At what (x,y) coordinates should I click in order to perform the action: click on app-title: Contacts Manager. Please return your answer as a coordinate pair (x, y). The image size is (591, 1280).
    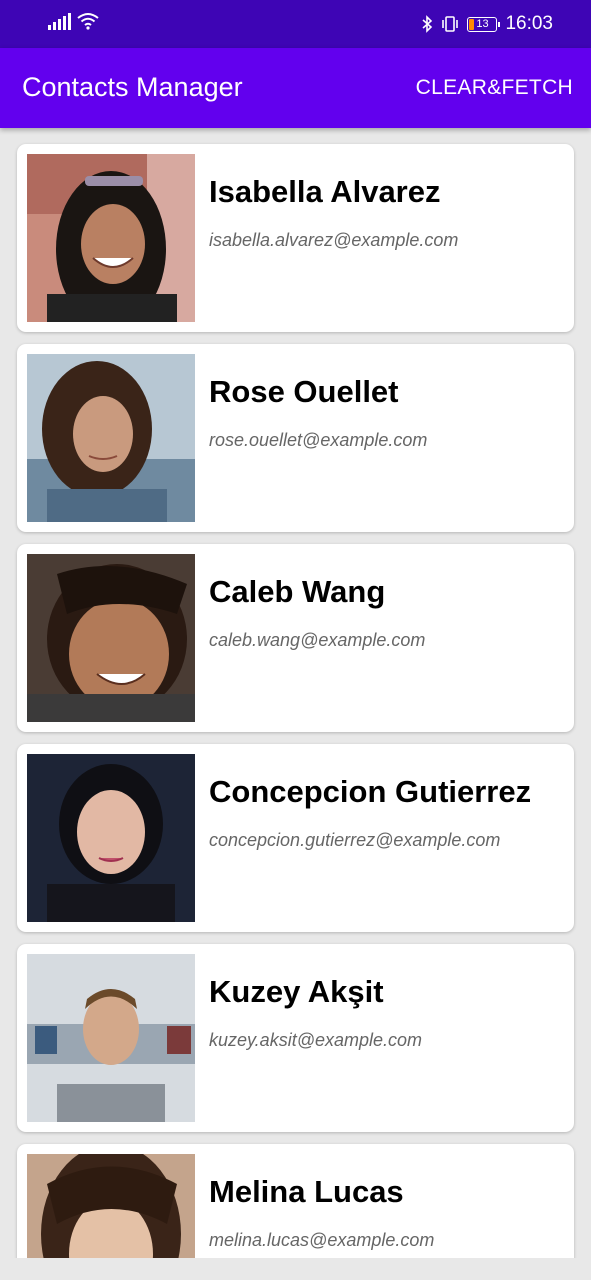
    Looking at the image, I should click on (132, 87).